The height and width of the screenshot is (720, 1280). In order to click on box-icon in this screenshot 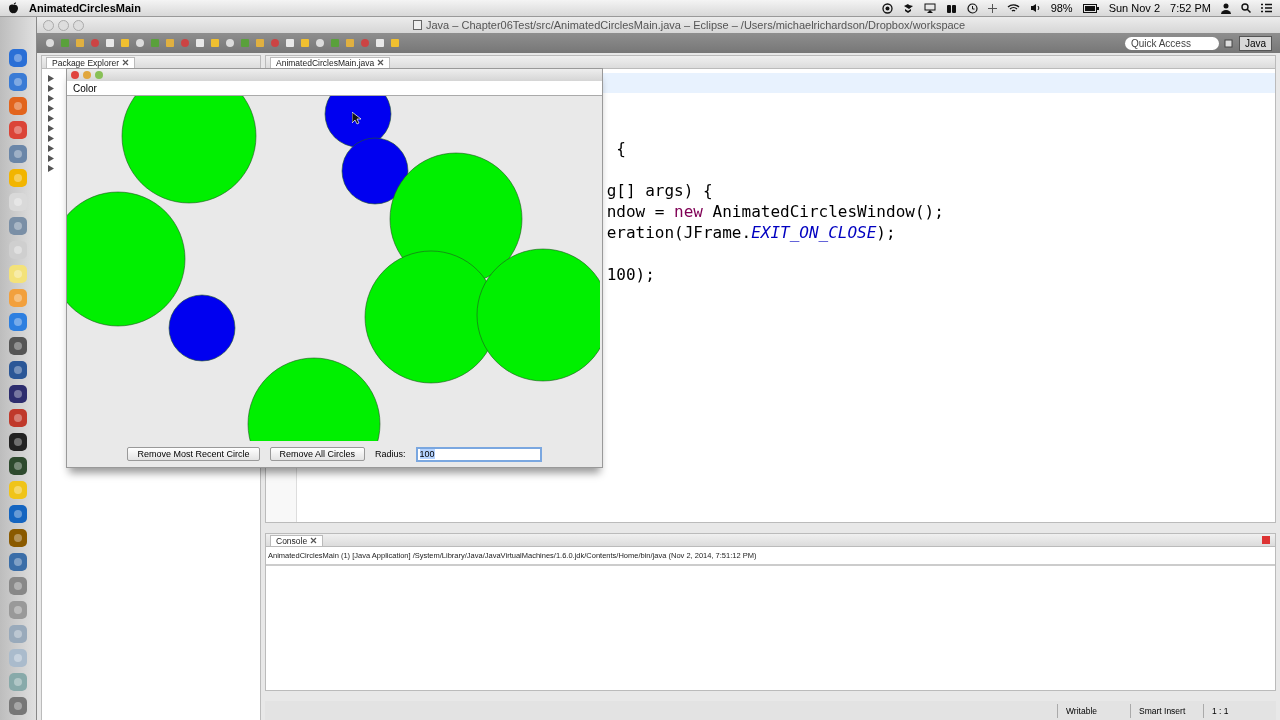, I will do `click(908, 8)`.